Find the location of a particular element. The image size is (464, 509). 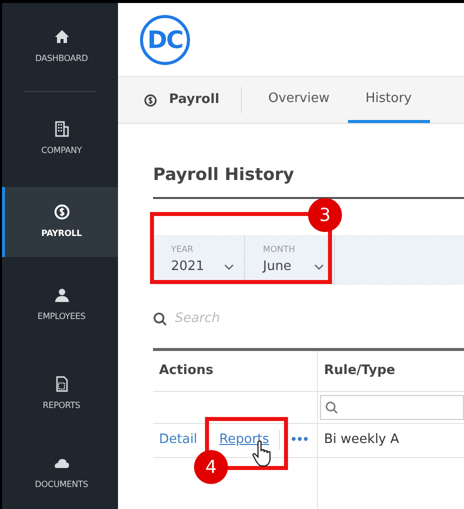

dropdown: YEAR 2021 is located at coordinates (199, 259).